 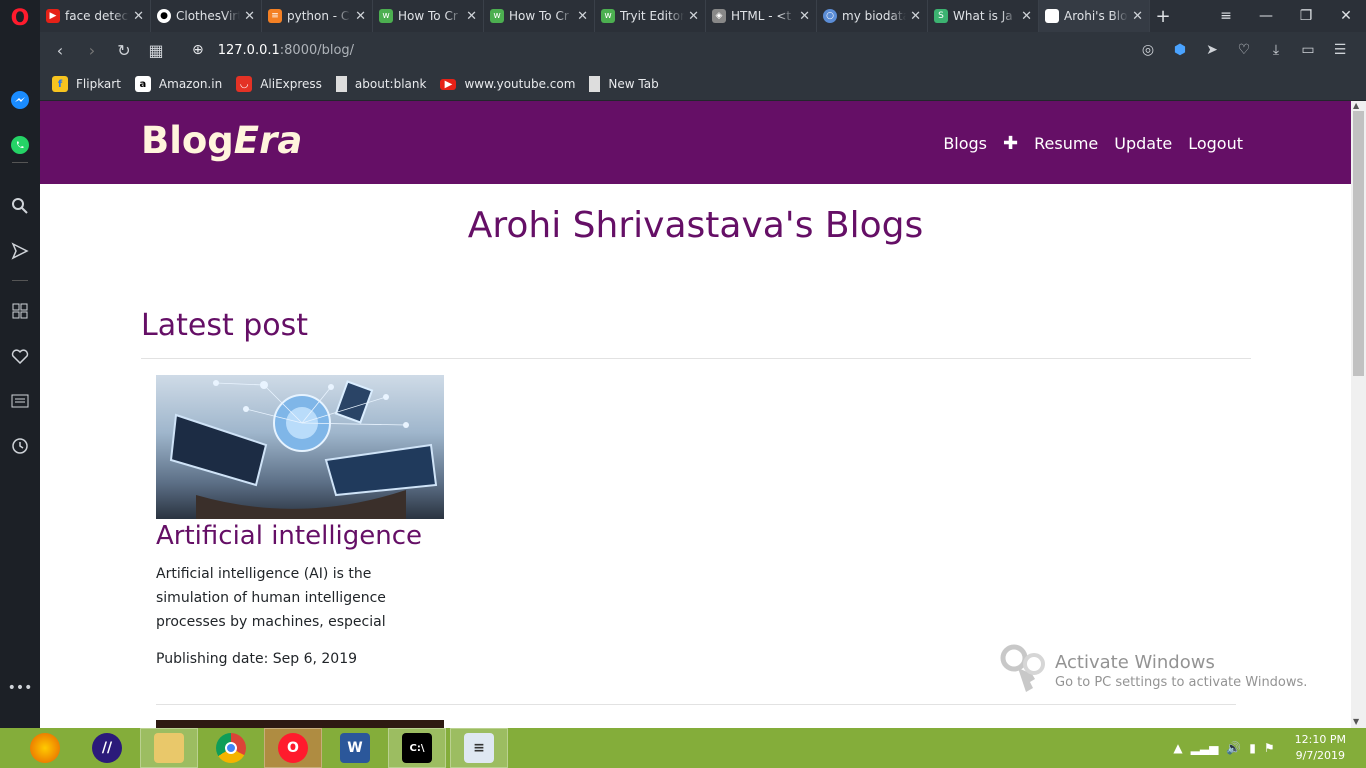 I want to click on bookmark-new-tab: New Tab, so click(x=624, y=84).